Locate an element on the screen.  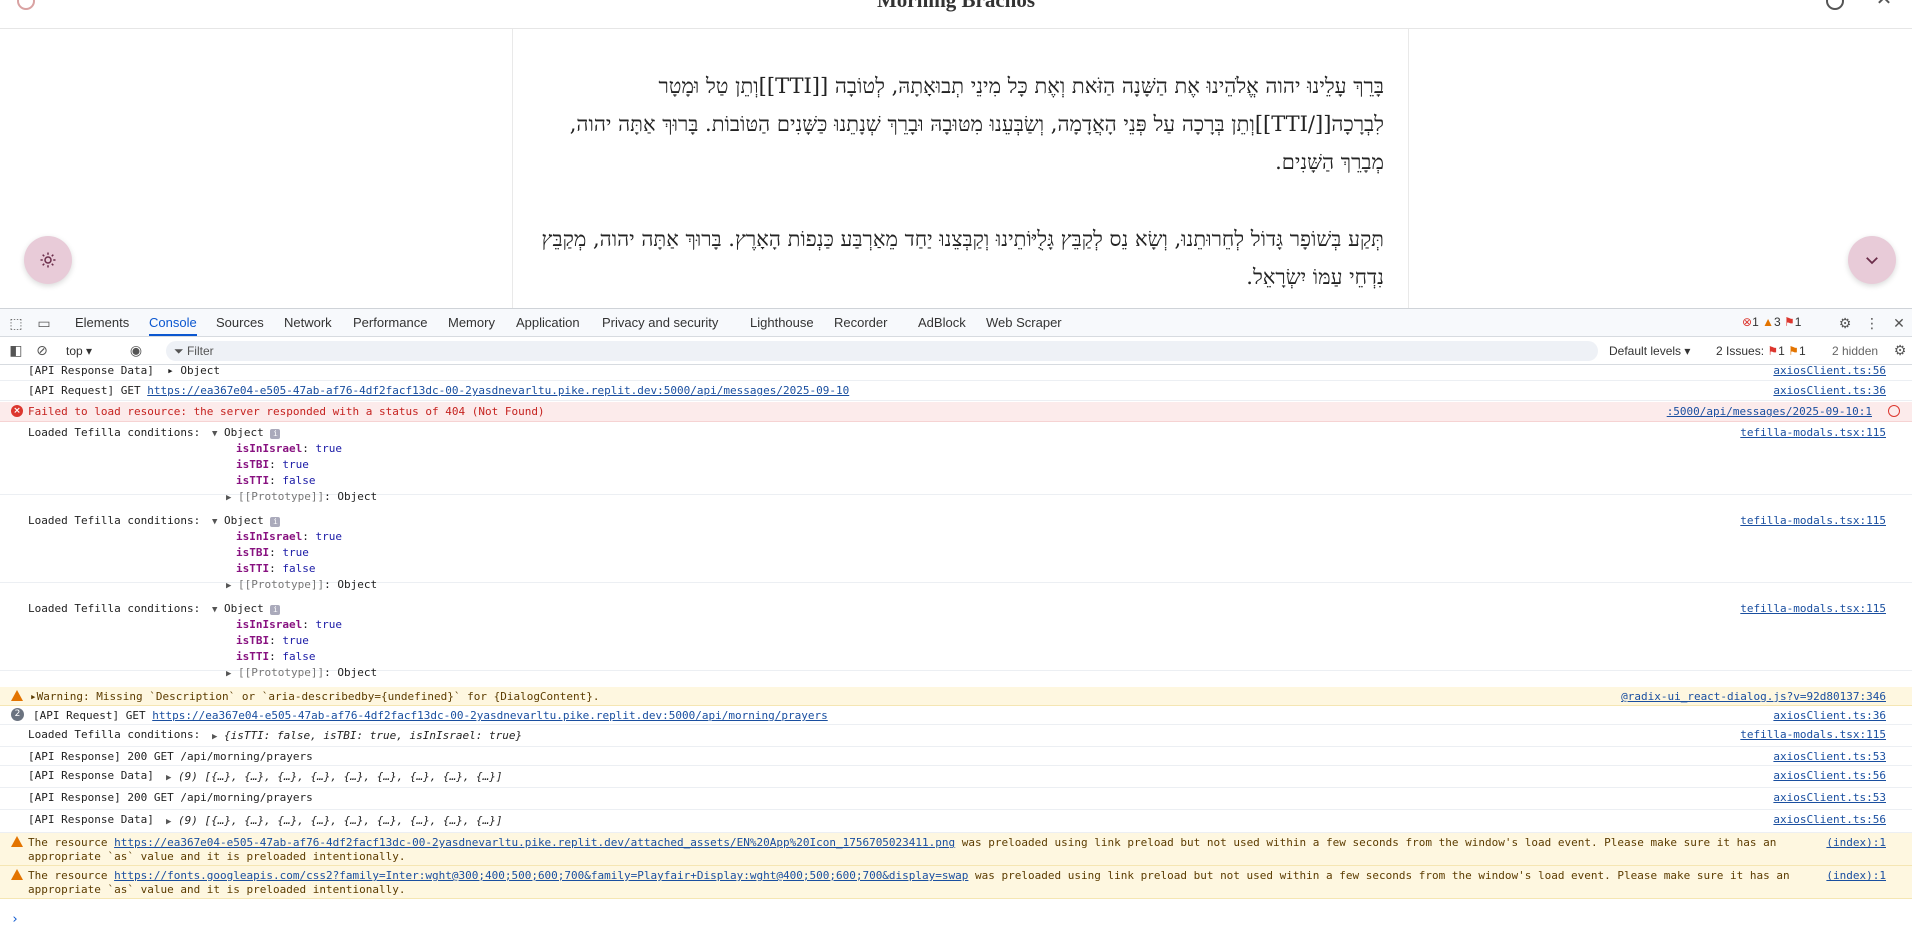
issues-label: 2 Issues: is located at coordinates (1740, 351).